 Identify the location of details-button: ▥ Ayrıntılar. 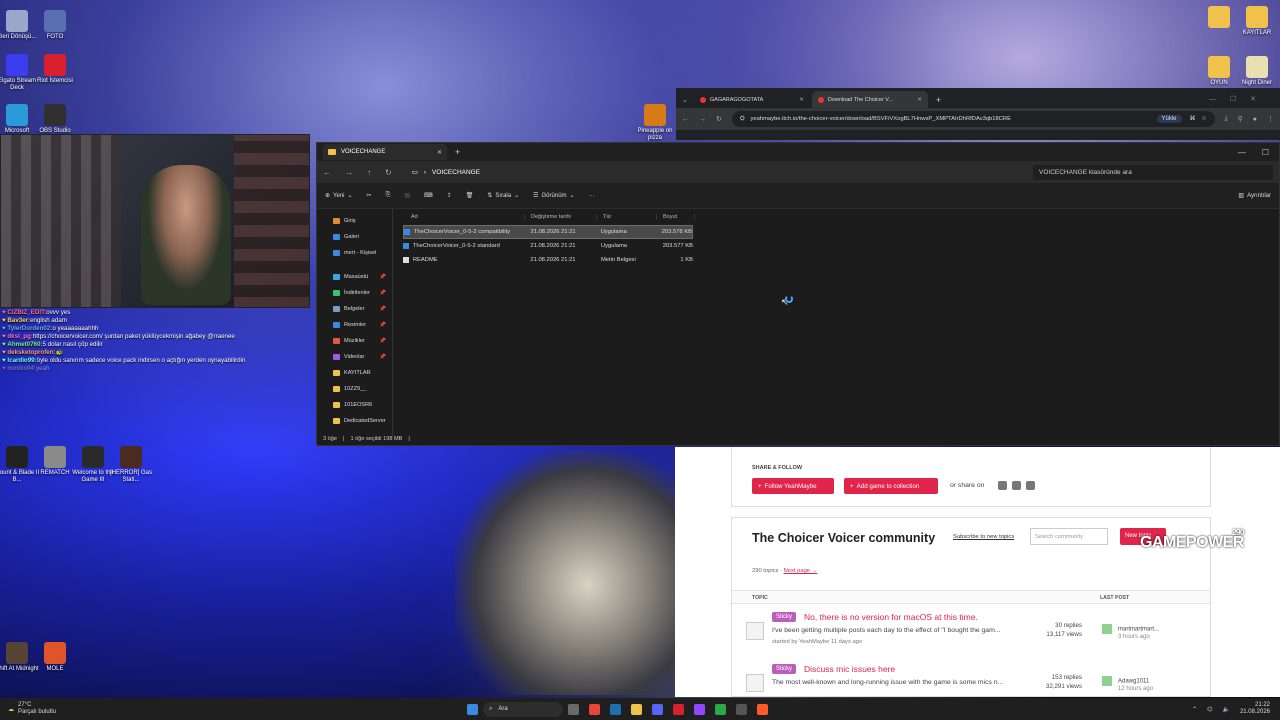
(1254, 196).